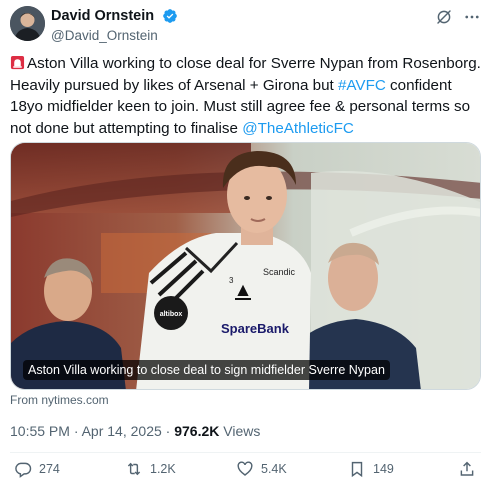 The height and width of the screenshot is (484, 491). I want to click on tweet-actions-bar: 274 1.2K 5.4K 149, so click(245, 471).